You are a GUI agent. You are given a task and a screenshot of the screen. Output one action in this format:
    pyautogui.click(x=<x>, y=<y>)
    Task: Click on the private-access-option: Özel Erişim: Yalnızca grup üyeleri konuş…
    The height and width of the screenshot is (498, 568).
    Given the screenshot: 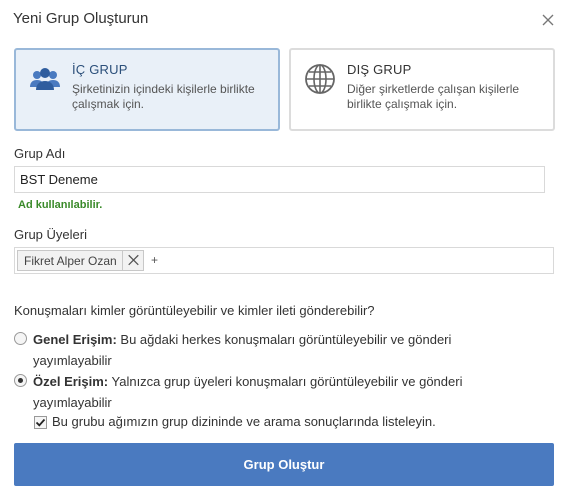 What is the action you would take?
    pyautogui.click(x=264, y=392)
    